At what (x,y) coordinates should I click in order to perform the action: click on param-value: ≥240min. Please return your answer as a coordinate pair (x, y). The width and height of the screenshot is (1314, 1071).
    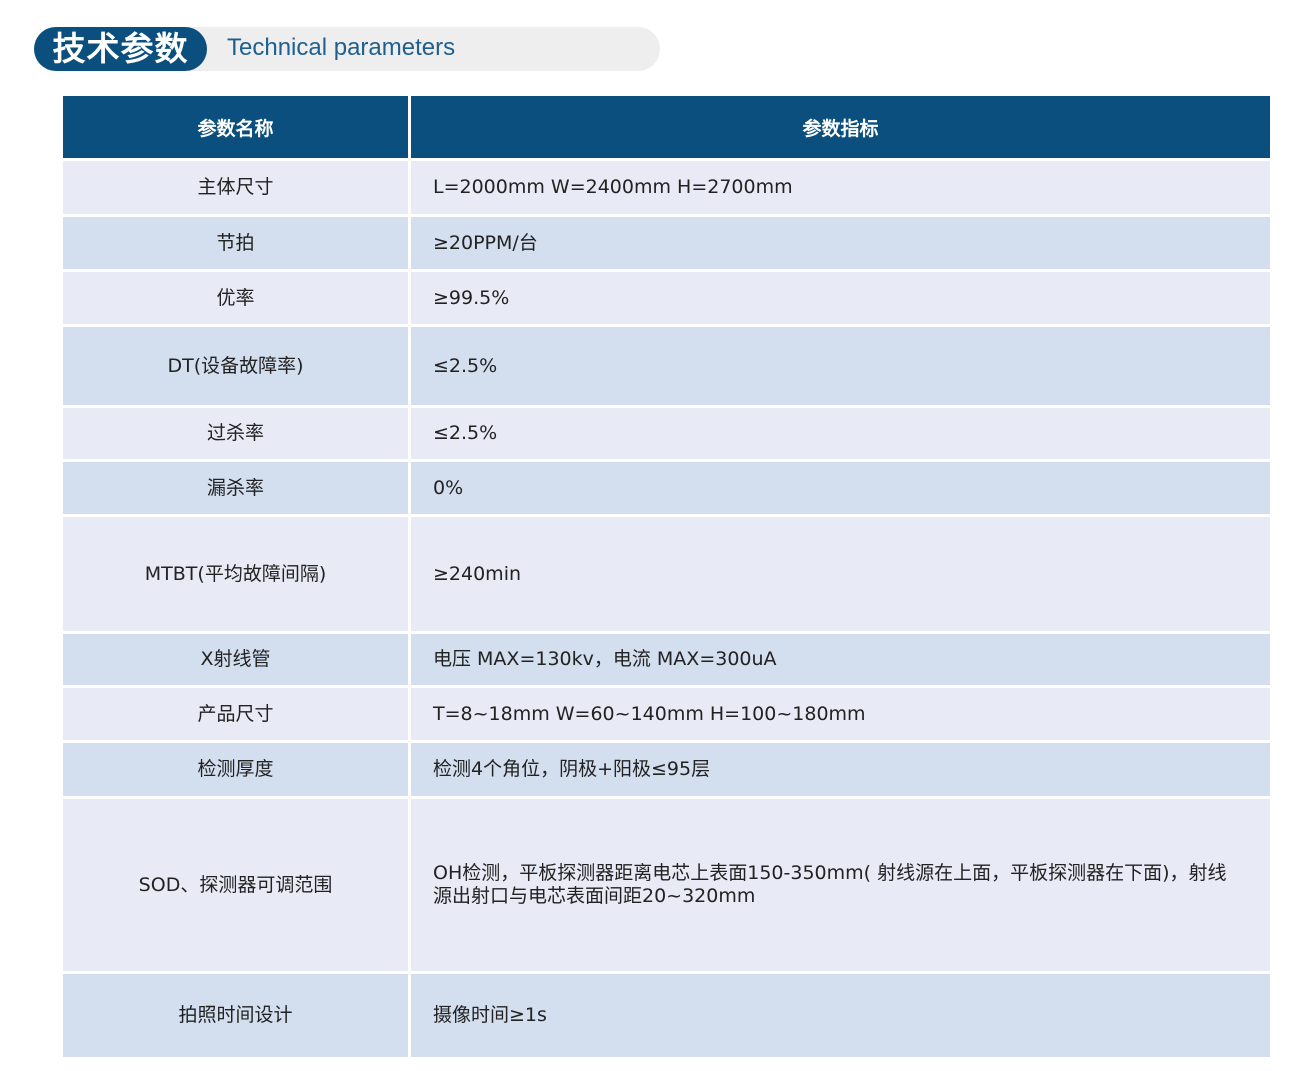
    Looking at the image, I should click on (840, 572).